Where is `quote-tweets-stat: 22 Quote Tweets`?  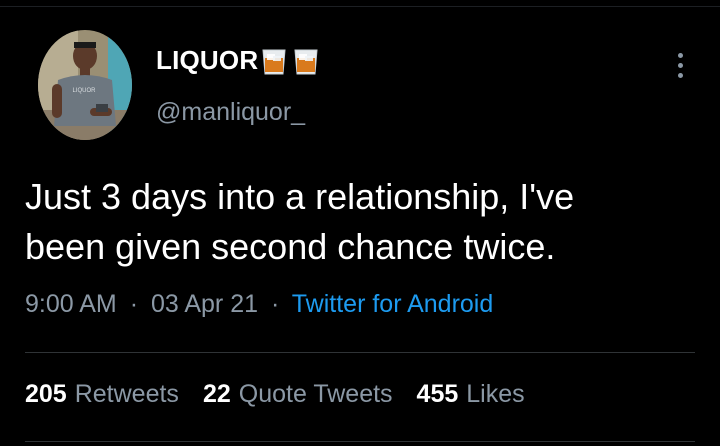 quote-tweets-stat: 22 Quote Tweets is located at coordinates (298, 394).